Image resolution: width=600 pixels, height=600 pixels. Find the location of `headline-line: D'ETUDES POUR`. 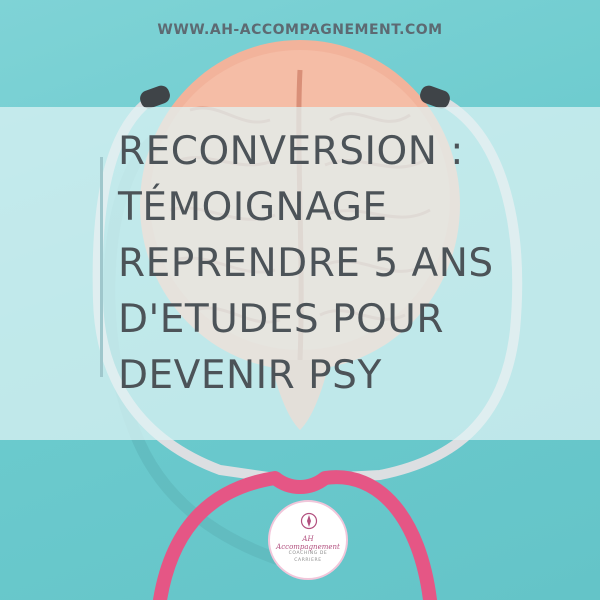

headline-line: D'ETUDES POUR is located at coordinates (281, 319).